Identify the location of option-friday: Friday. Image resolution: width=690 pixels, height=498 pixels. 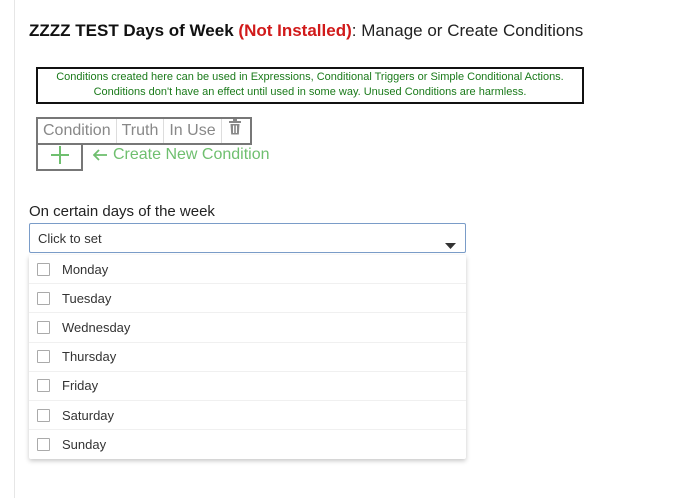
(247, 386).